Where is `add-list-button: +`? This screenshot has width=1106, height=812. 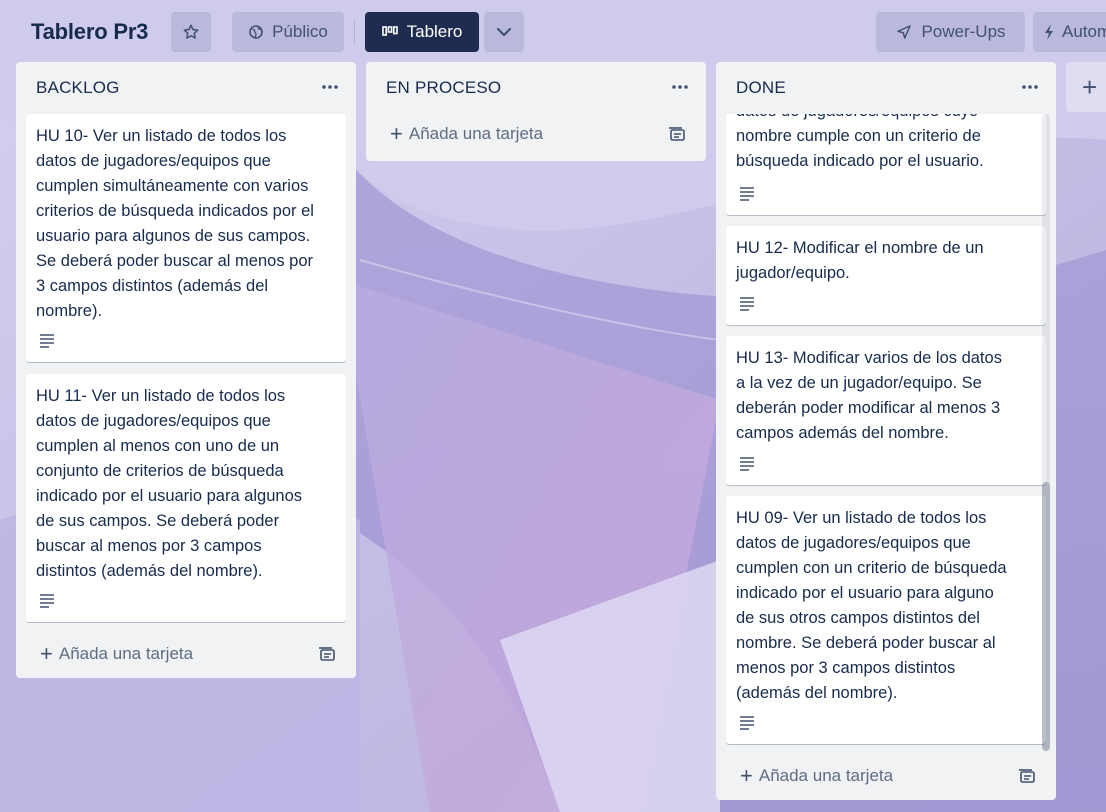 add-list-button: + is located at coordinates (1086, 87).